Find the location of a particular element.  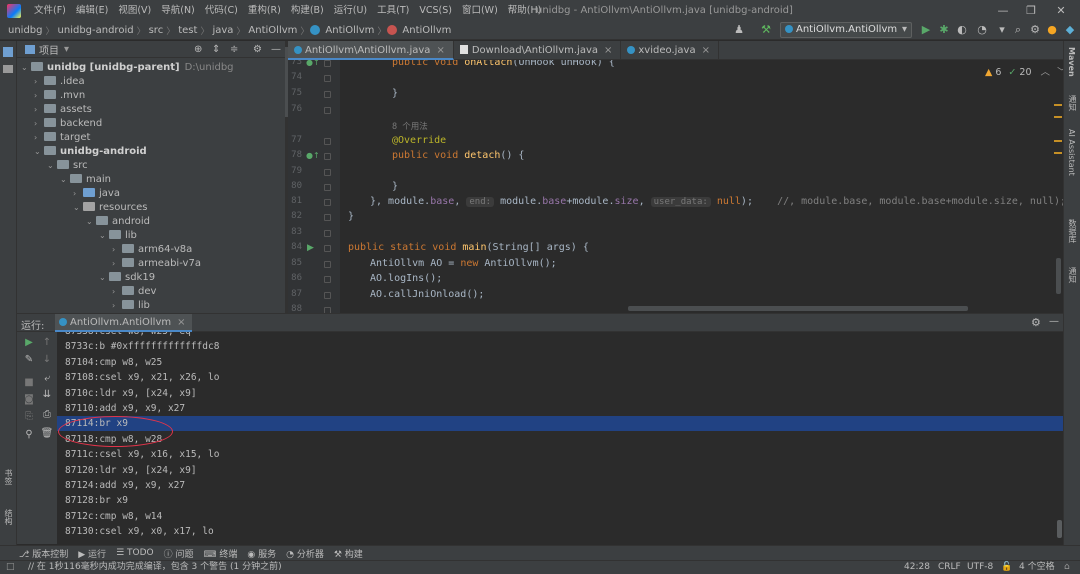

scroll-end-icon: ⇊ is located at coordinates (47, 395).